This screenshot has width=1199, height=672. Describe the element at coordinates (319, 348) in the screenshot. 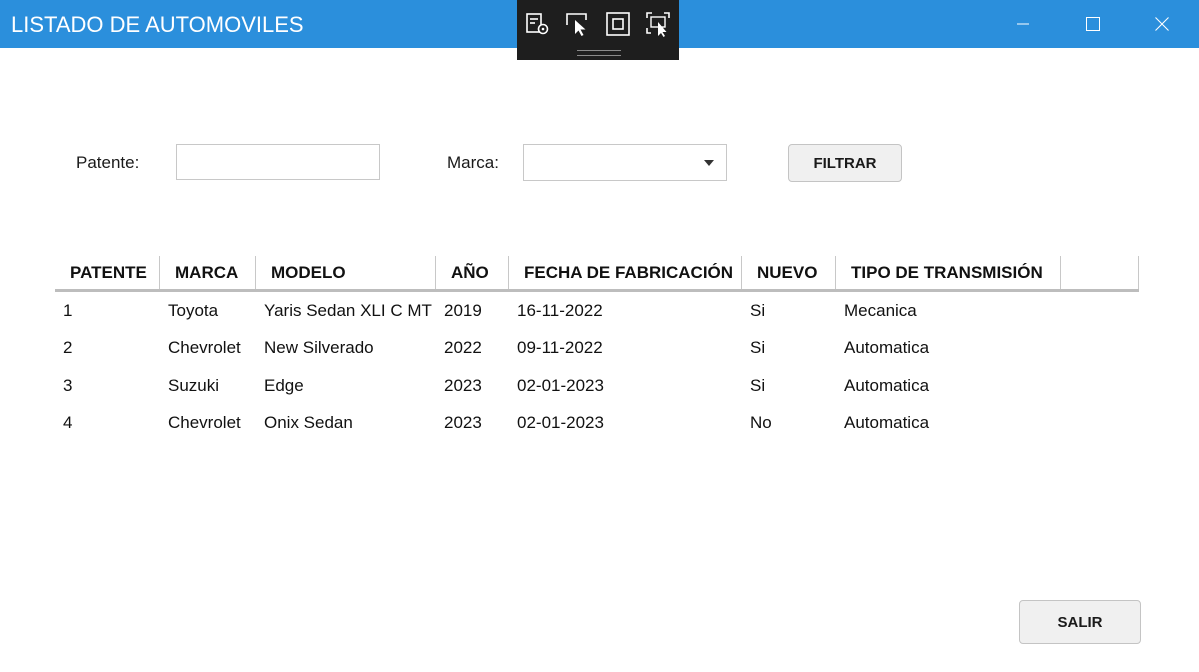

I see `cell-modelo: New Silverado` at that location.